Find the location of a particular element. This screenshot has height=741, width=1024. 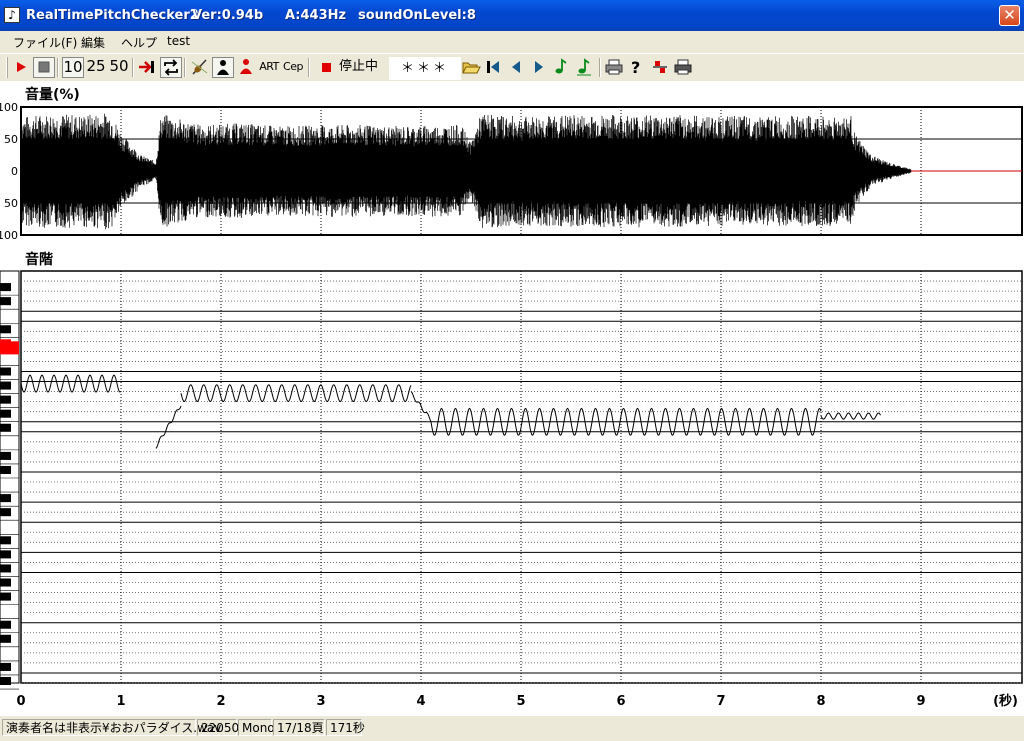

note-alt-button is located at coordinates (585, 67).